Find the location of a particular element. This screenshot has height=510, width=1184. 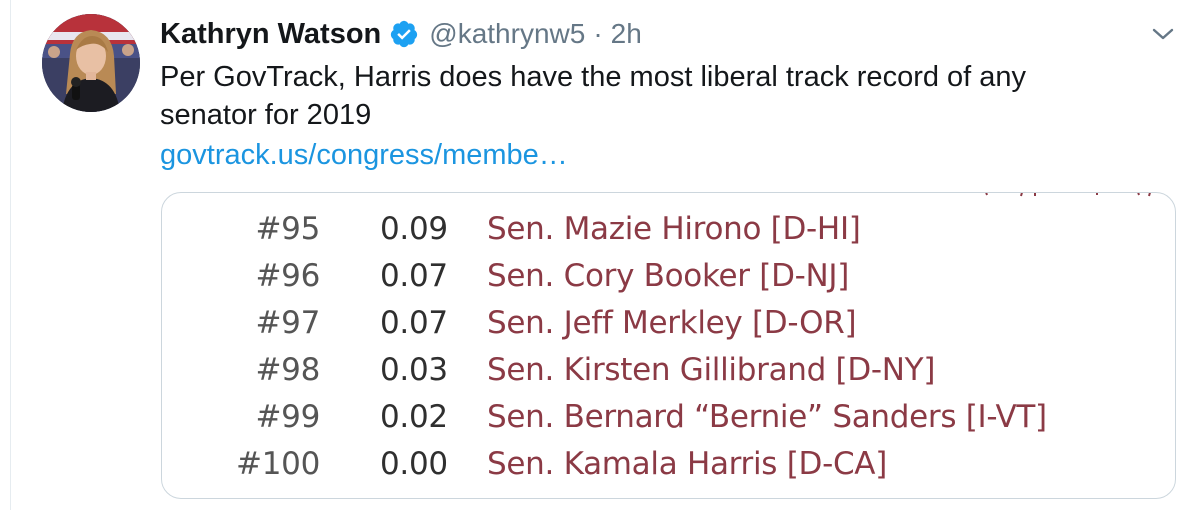

rank-label: #98 is located at coordinates (287, 370).